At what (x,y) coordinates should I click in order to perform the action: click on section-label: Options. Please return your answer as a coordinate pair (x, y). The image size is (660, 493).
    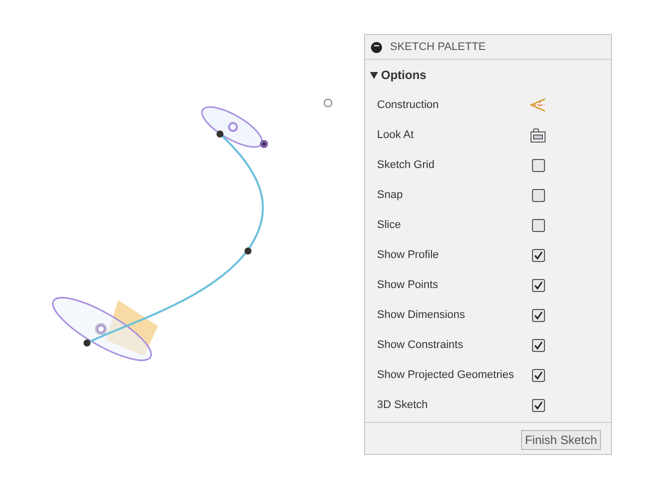
    Looking at the image, I should click on (403, 75).